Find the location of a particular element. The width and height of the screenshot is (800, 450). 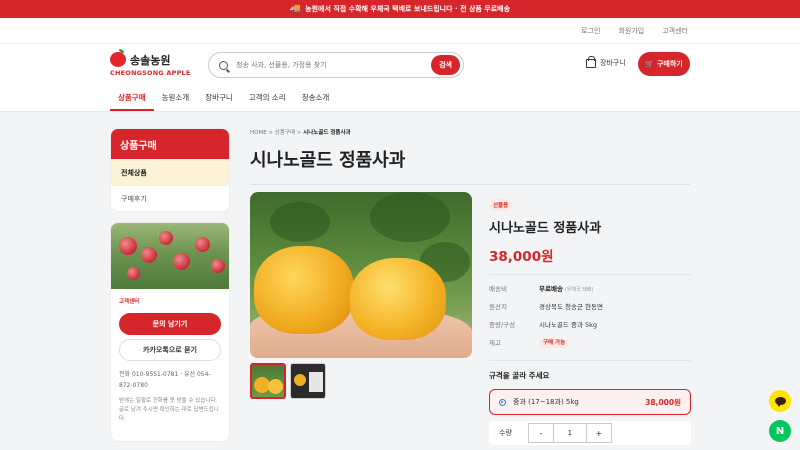

option-medium-5kg: 중과 (17~18과) 5kg 38,000원 is located at coordinates (590, 402).